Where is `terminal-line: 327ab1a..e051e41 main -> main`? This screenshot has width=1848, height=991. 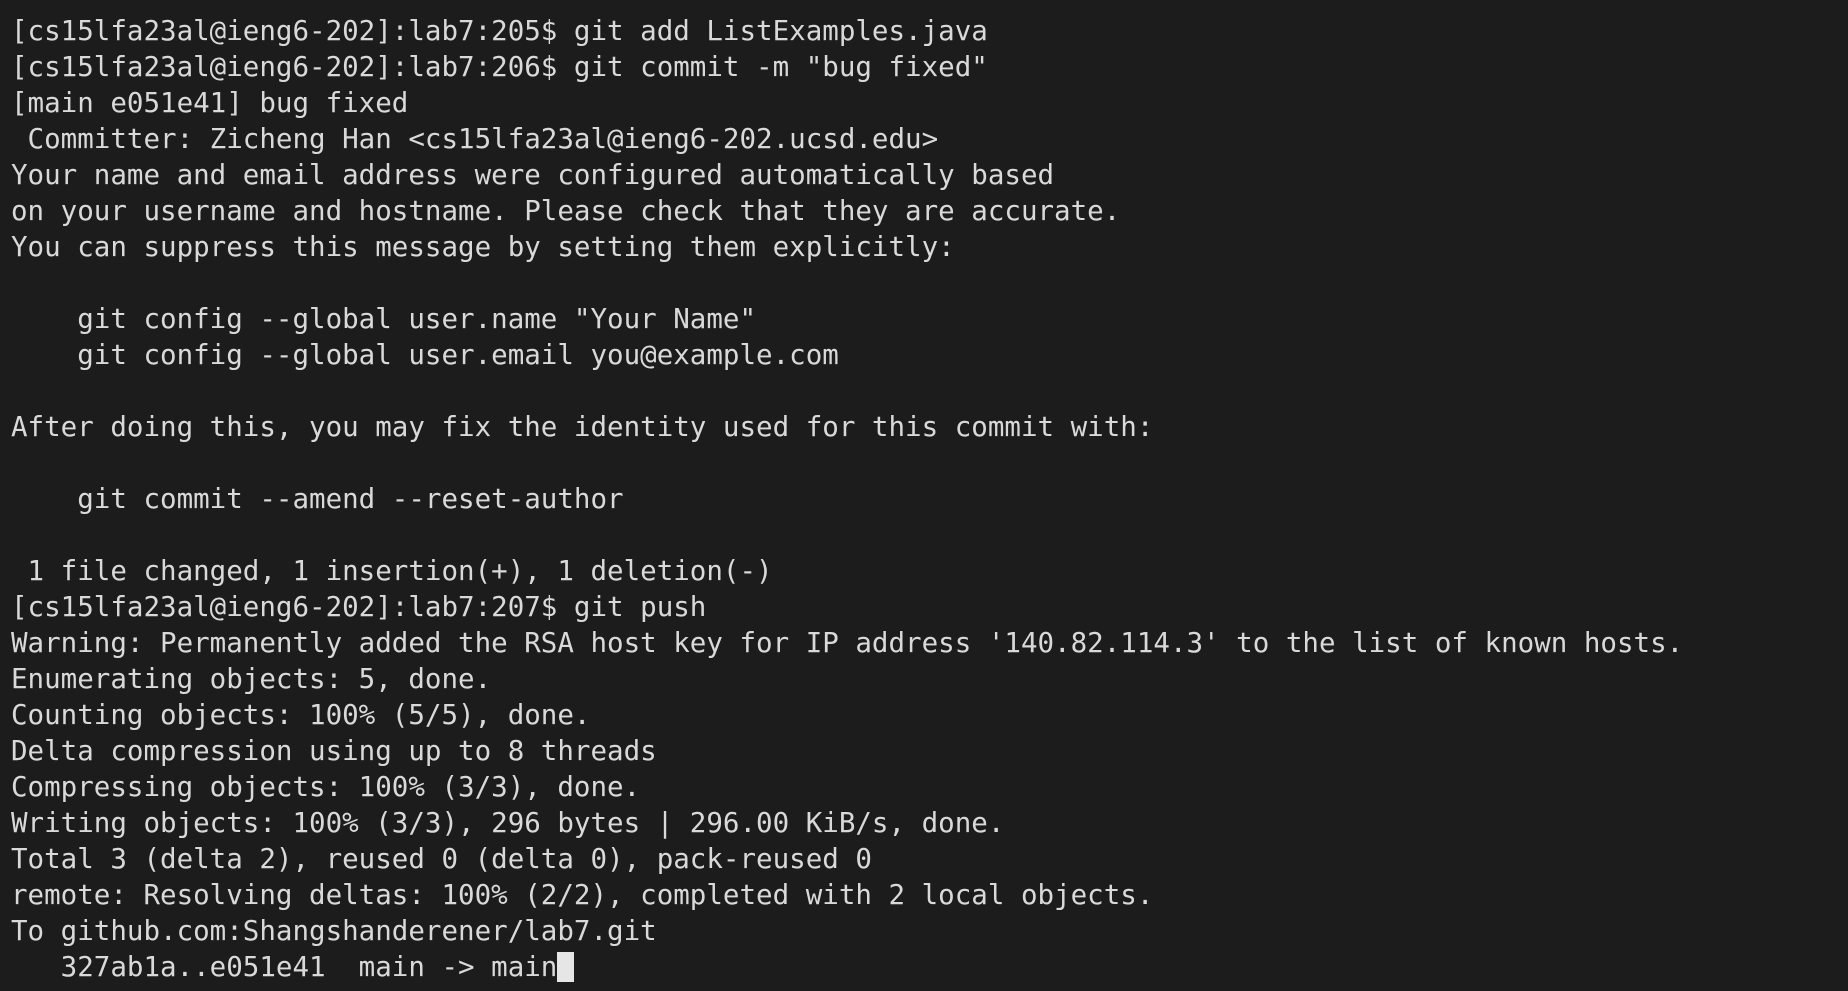
terminal-line: 327ab1a..e051e41 main -> main is located at coordinates (929, 967).